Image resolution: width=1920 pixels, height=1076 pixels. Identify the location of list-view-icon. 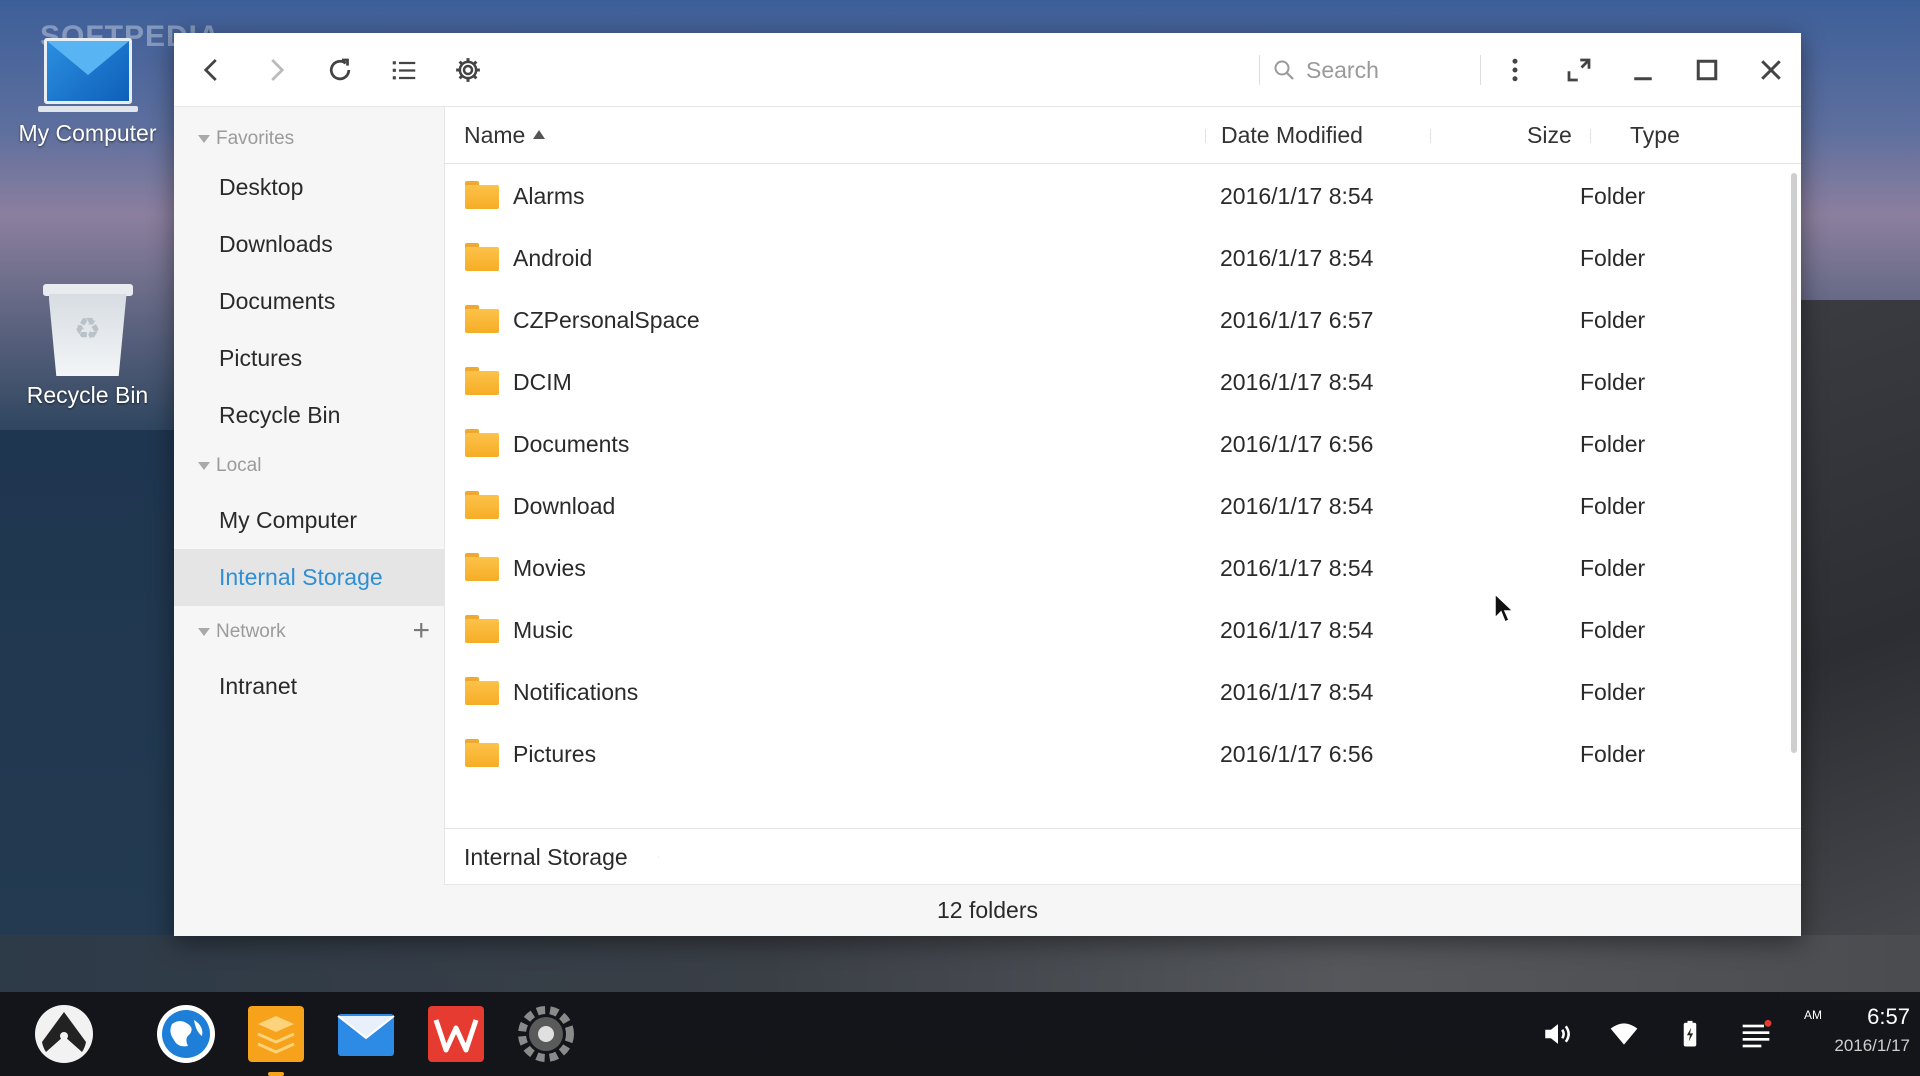
(404, 70).